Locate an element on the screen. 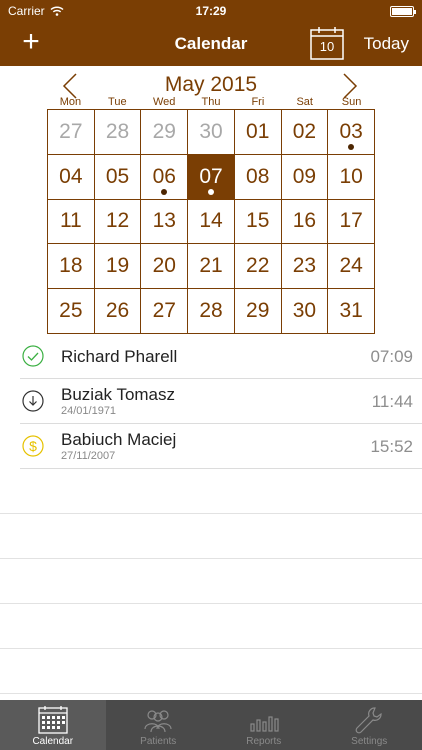  tab-reports: Reports is located at coordinates (264, 725).